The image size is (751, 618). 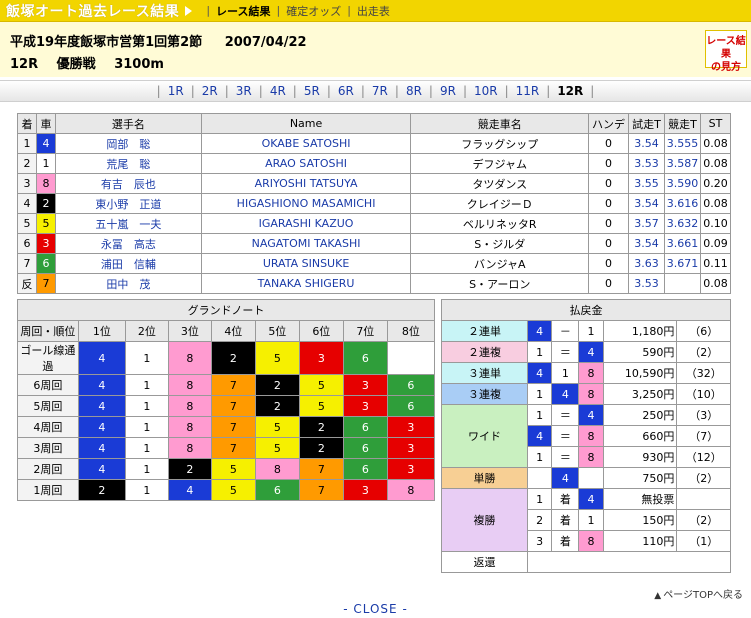 What do you see at coordinates (375, 609) in the screenshot?
I see `close-button: - CLOSE -` at bounding box center [375, 609].